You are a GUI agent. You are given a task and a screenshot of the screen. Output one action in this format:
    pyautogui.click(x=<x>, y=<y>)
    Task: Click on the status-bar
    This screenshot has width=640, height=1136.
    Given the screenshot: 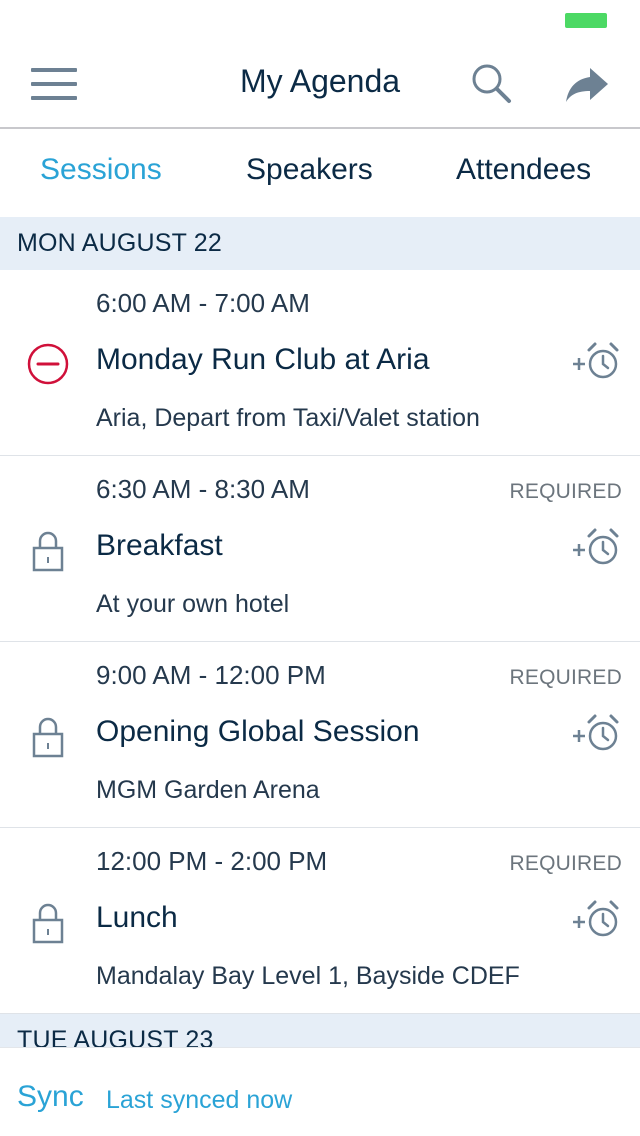 What is the action you would take?
    pyautogui.click(x=320, y=20)
    